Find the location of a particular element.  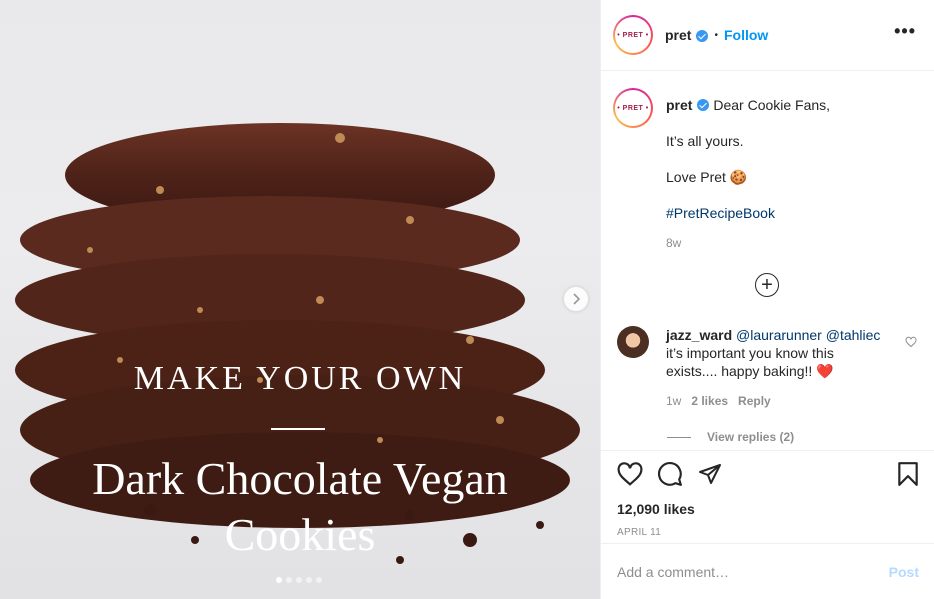

post-date: APRIL 11 is located at coordinates (768, 532).